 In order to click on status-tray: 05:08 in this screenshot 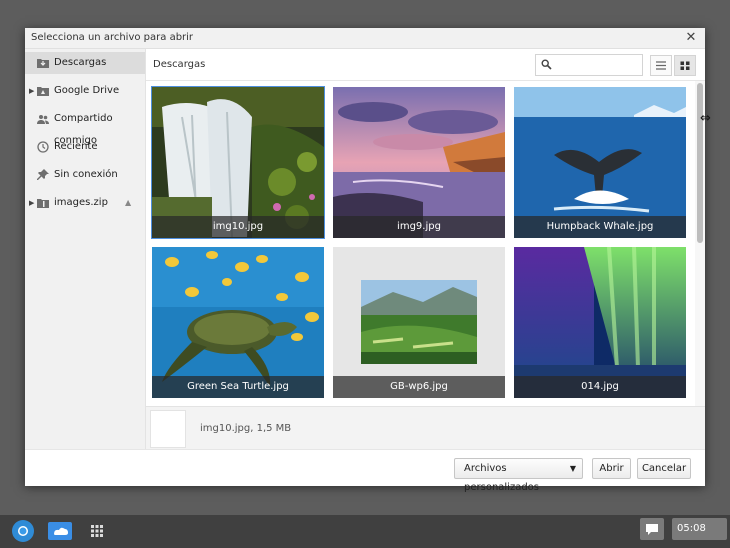, I will do `click(699, 529)`.